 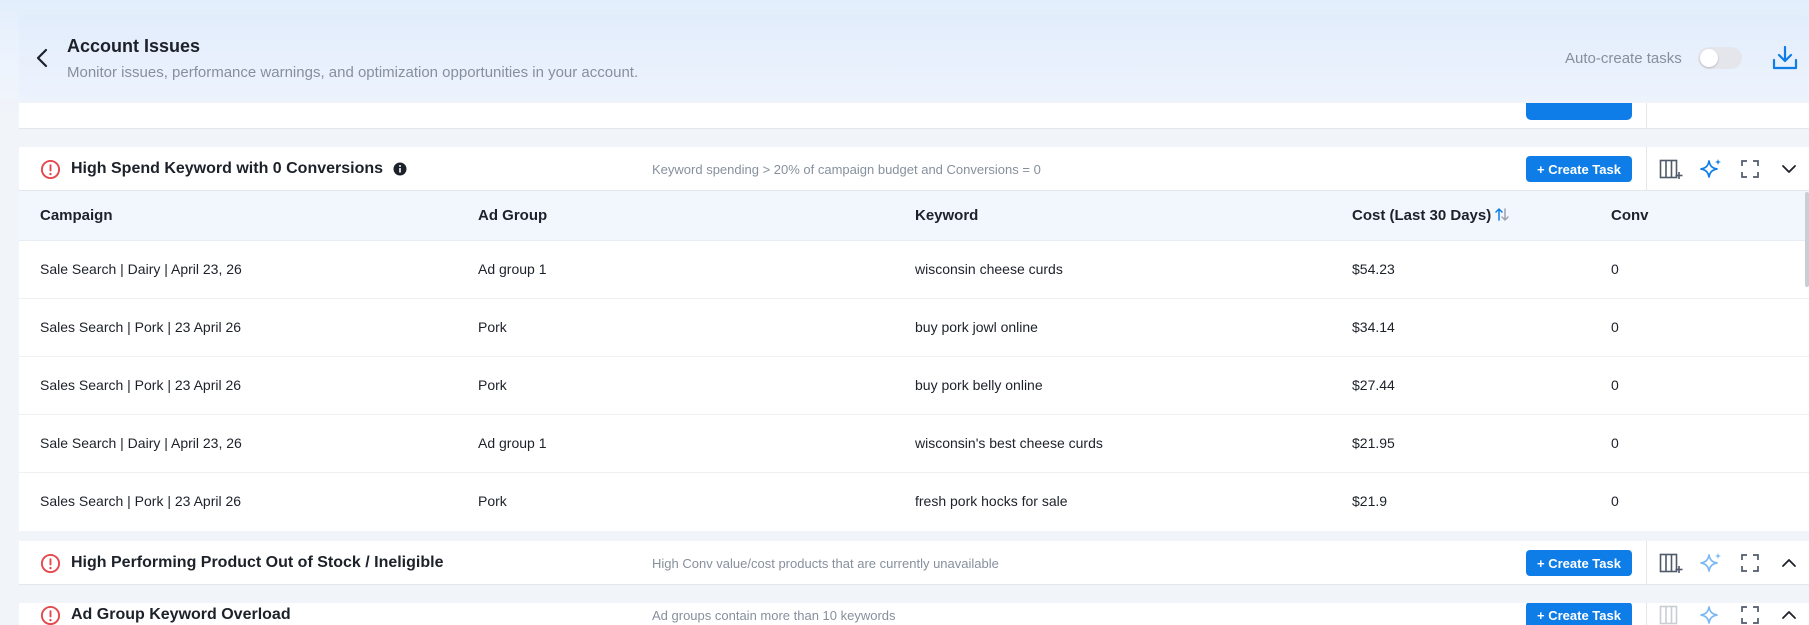 I want to click on panel-title: High Spend Keyword with 0 Conversions, so click(x=227, y=168).